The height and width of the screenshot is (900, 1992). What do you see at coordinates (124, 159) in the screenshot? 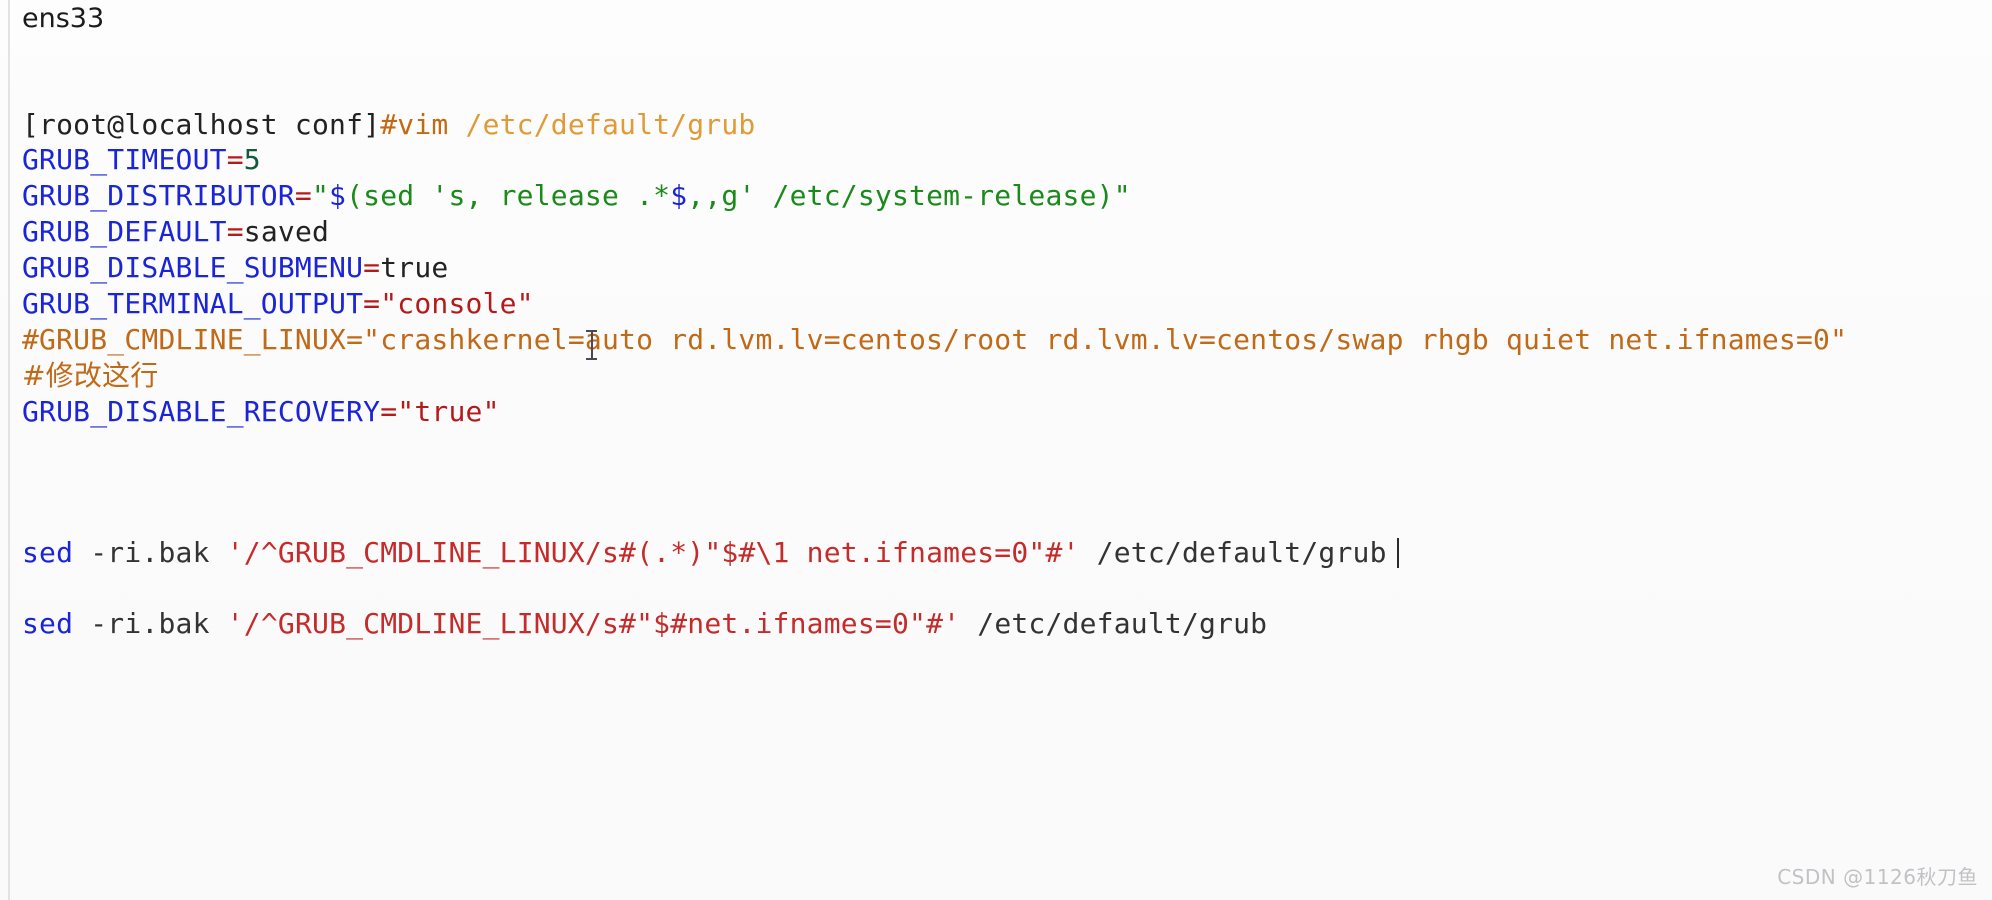
I see `config-key: GRUB_TIMEOUT` at bounding box center [124, 159].